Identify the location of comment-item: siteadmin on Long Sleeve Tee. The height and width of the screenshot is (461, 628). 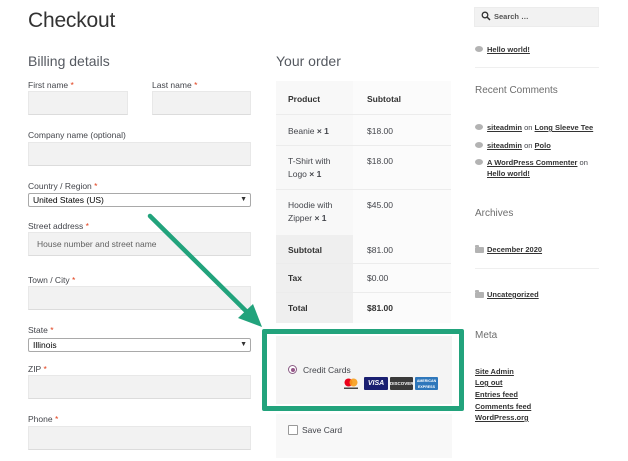
(540, 127).